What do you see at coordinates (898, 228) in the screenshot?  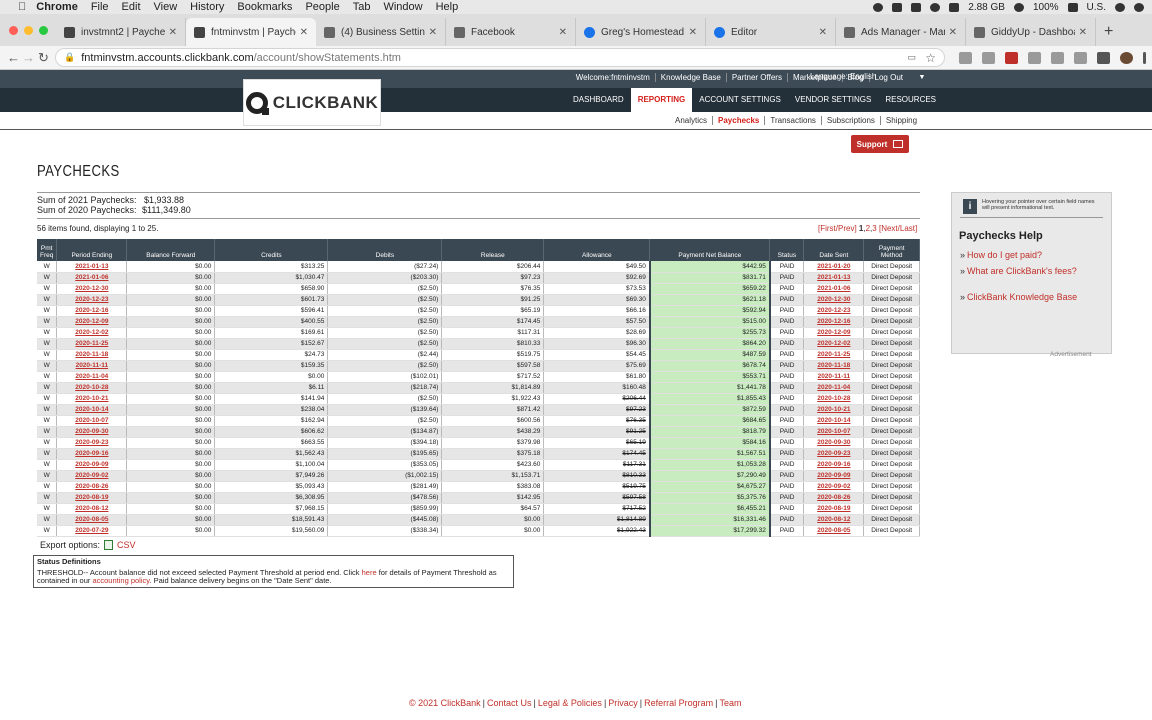 I see `pager-next-last: [Next/Last]` at bounding box center [898, 228].